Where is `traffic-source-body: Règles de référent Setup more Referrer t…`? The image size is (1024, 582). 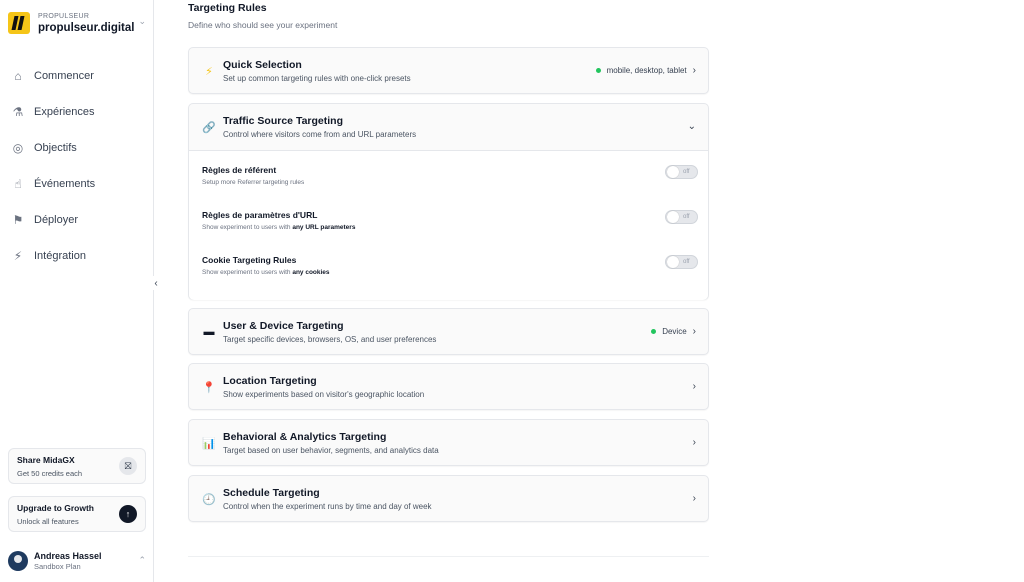
traffic-source-body: Règles de référent Setup more Referrer t… is located at coordinates (448, 225).